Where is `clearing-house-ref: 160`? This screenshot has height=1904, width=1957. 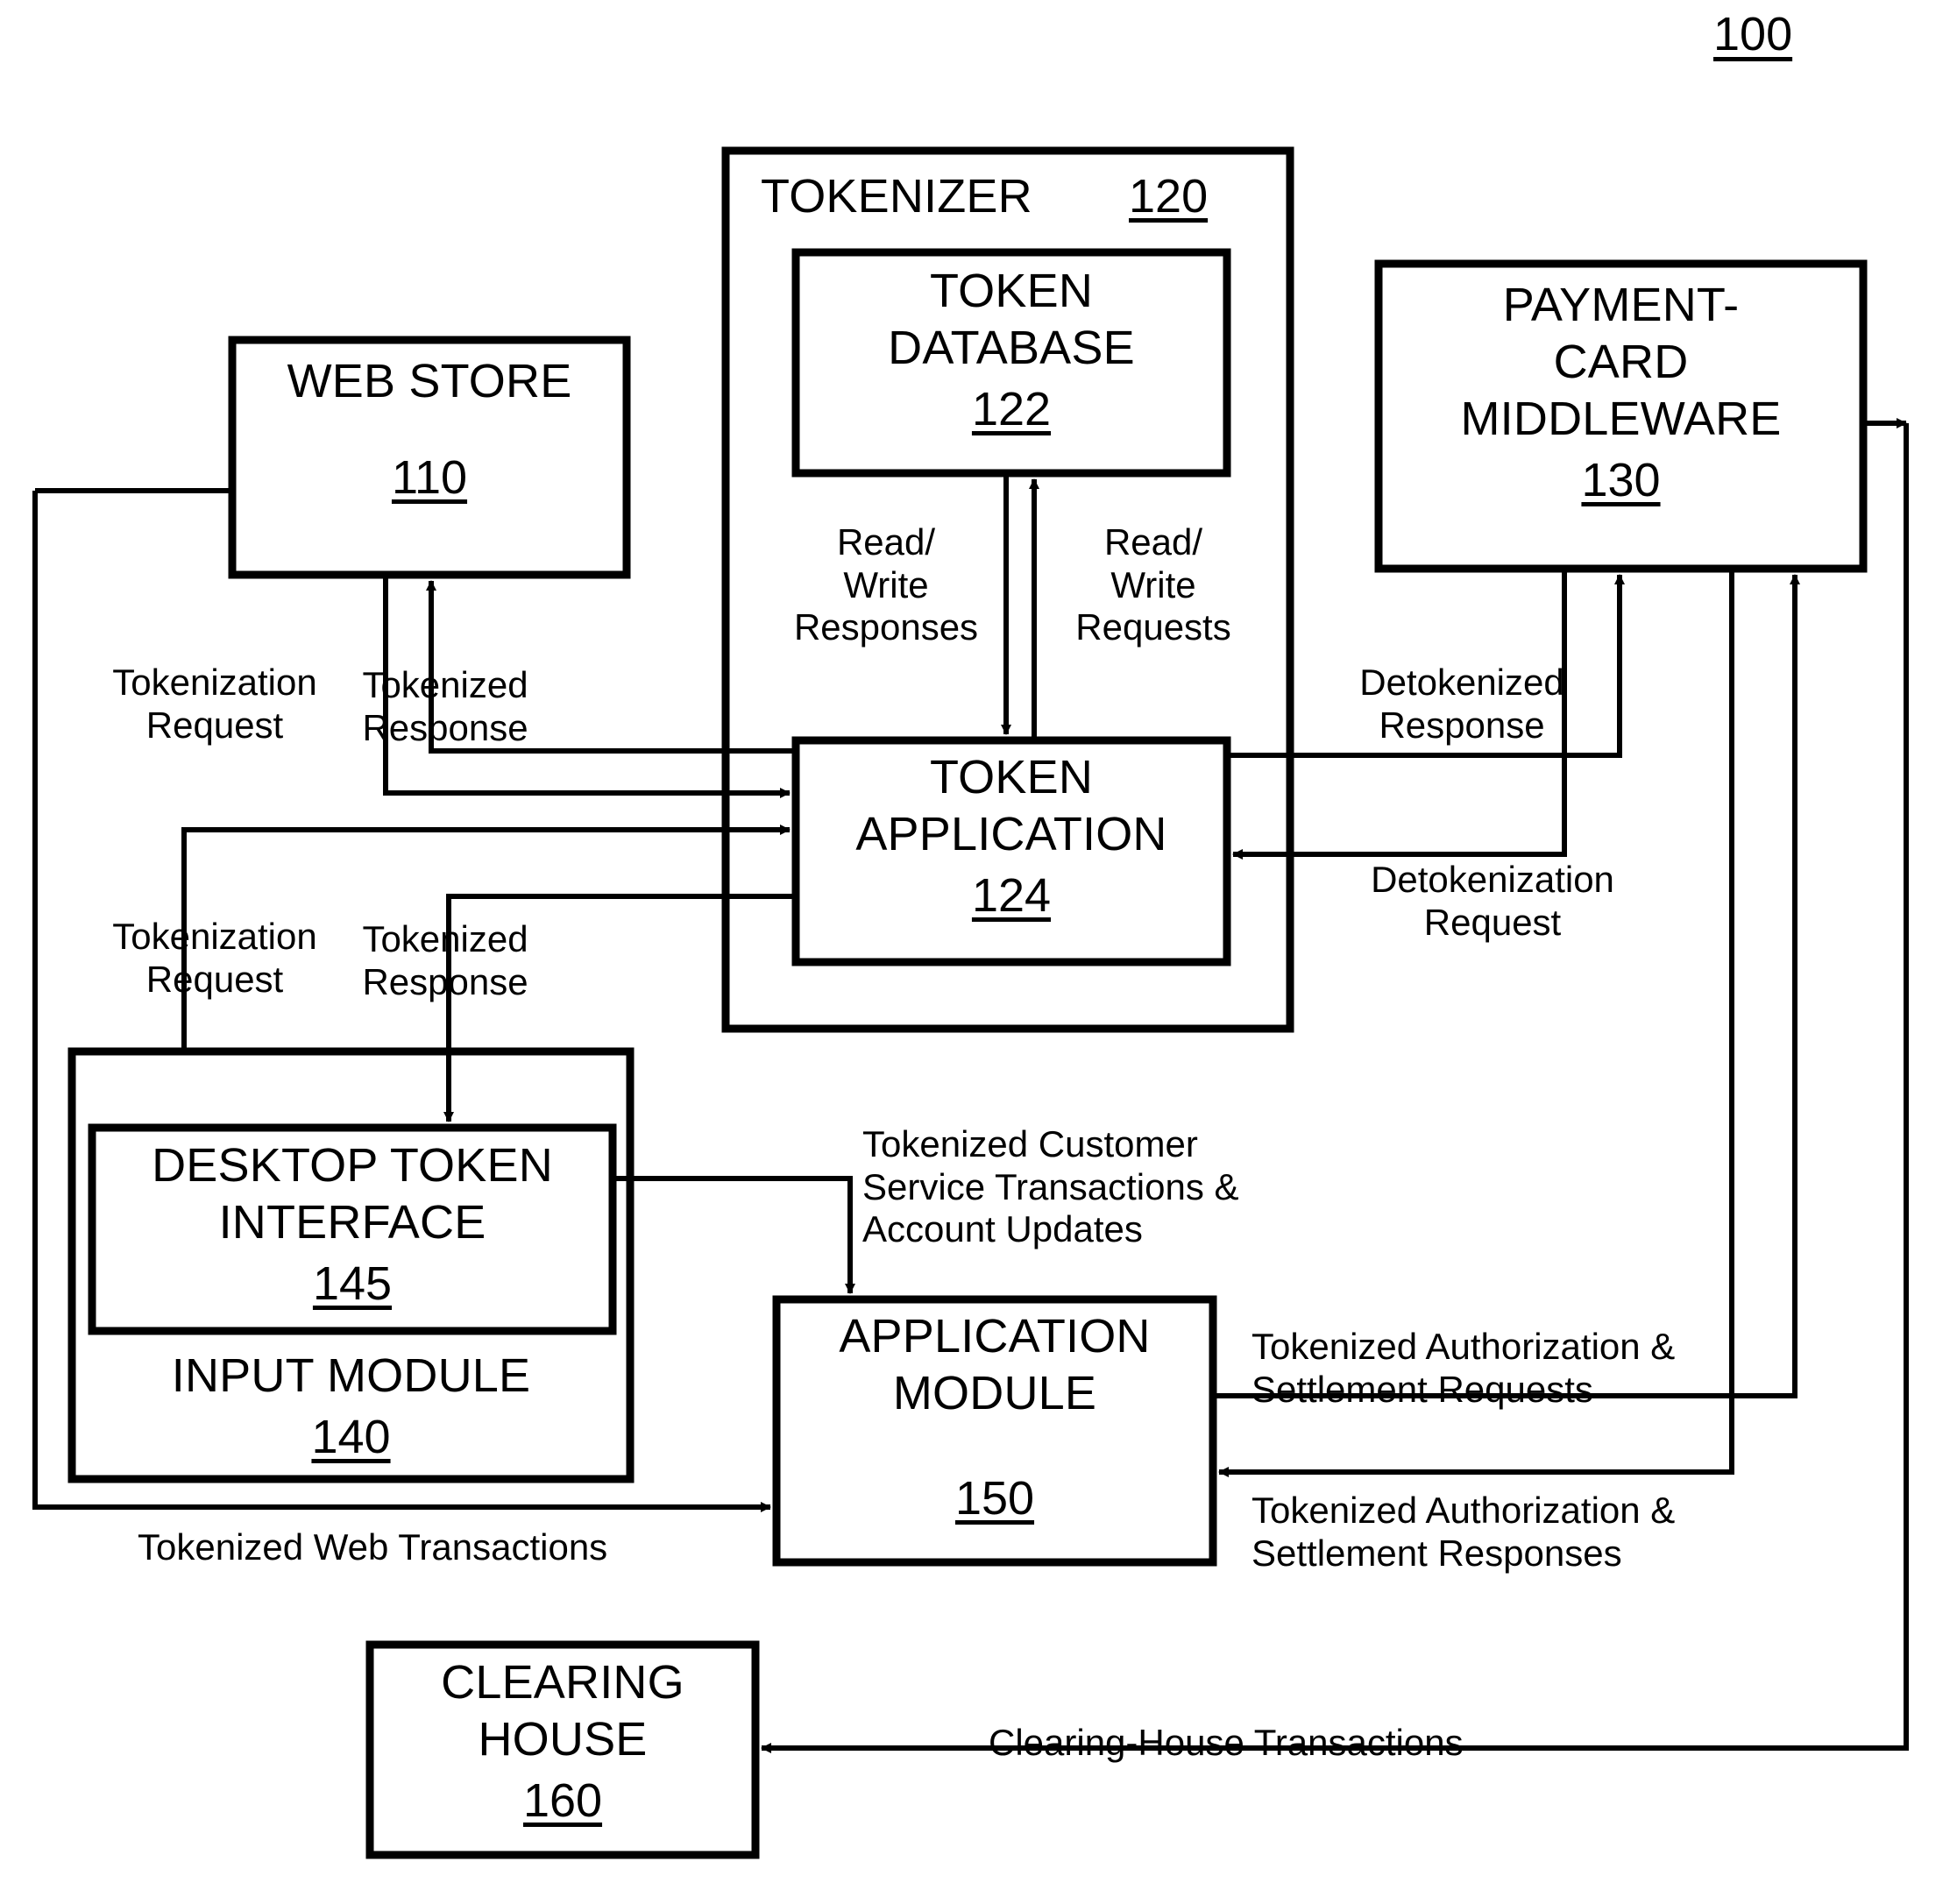
clearing-house-ref: 160 is located at coordinates (562, 1800).